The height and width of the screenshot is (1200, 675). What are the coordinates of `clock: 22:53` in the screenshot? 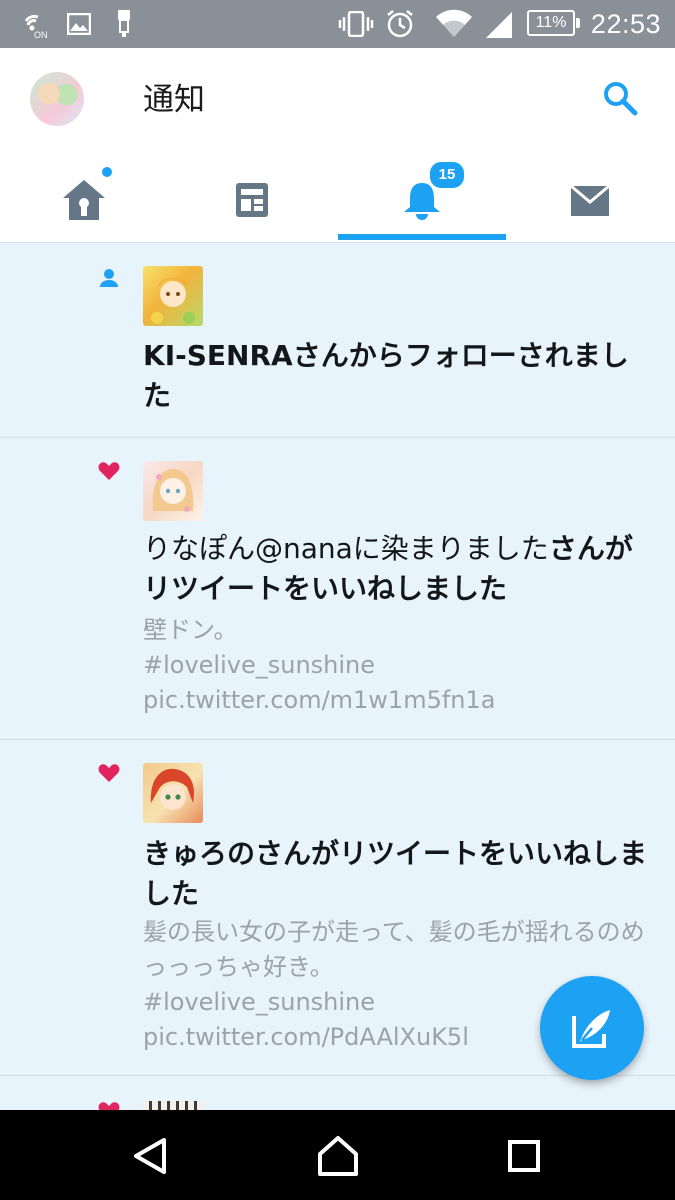 It's located at (625, 24).